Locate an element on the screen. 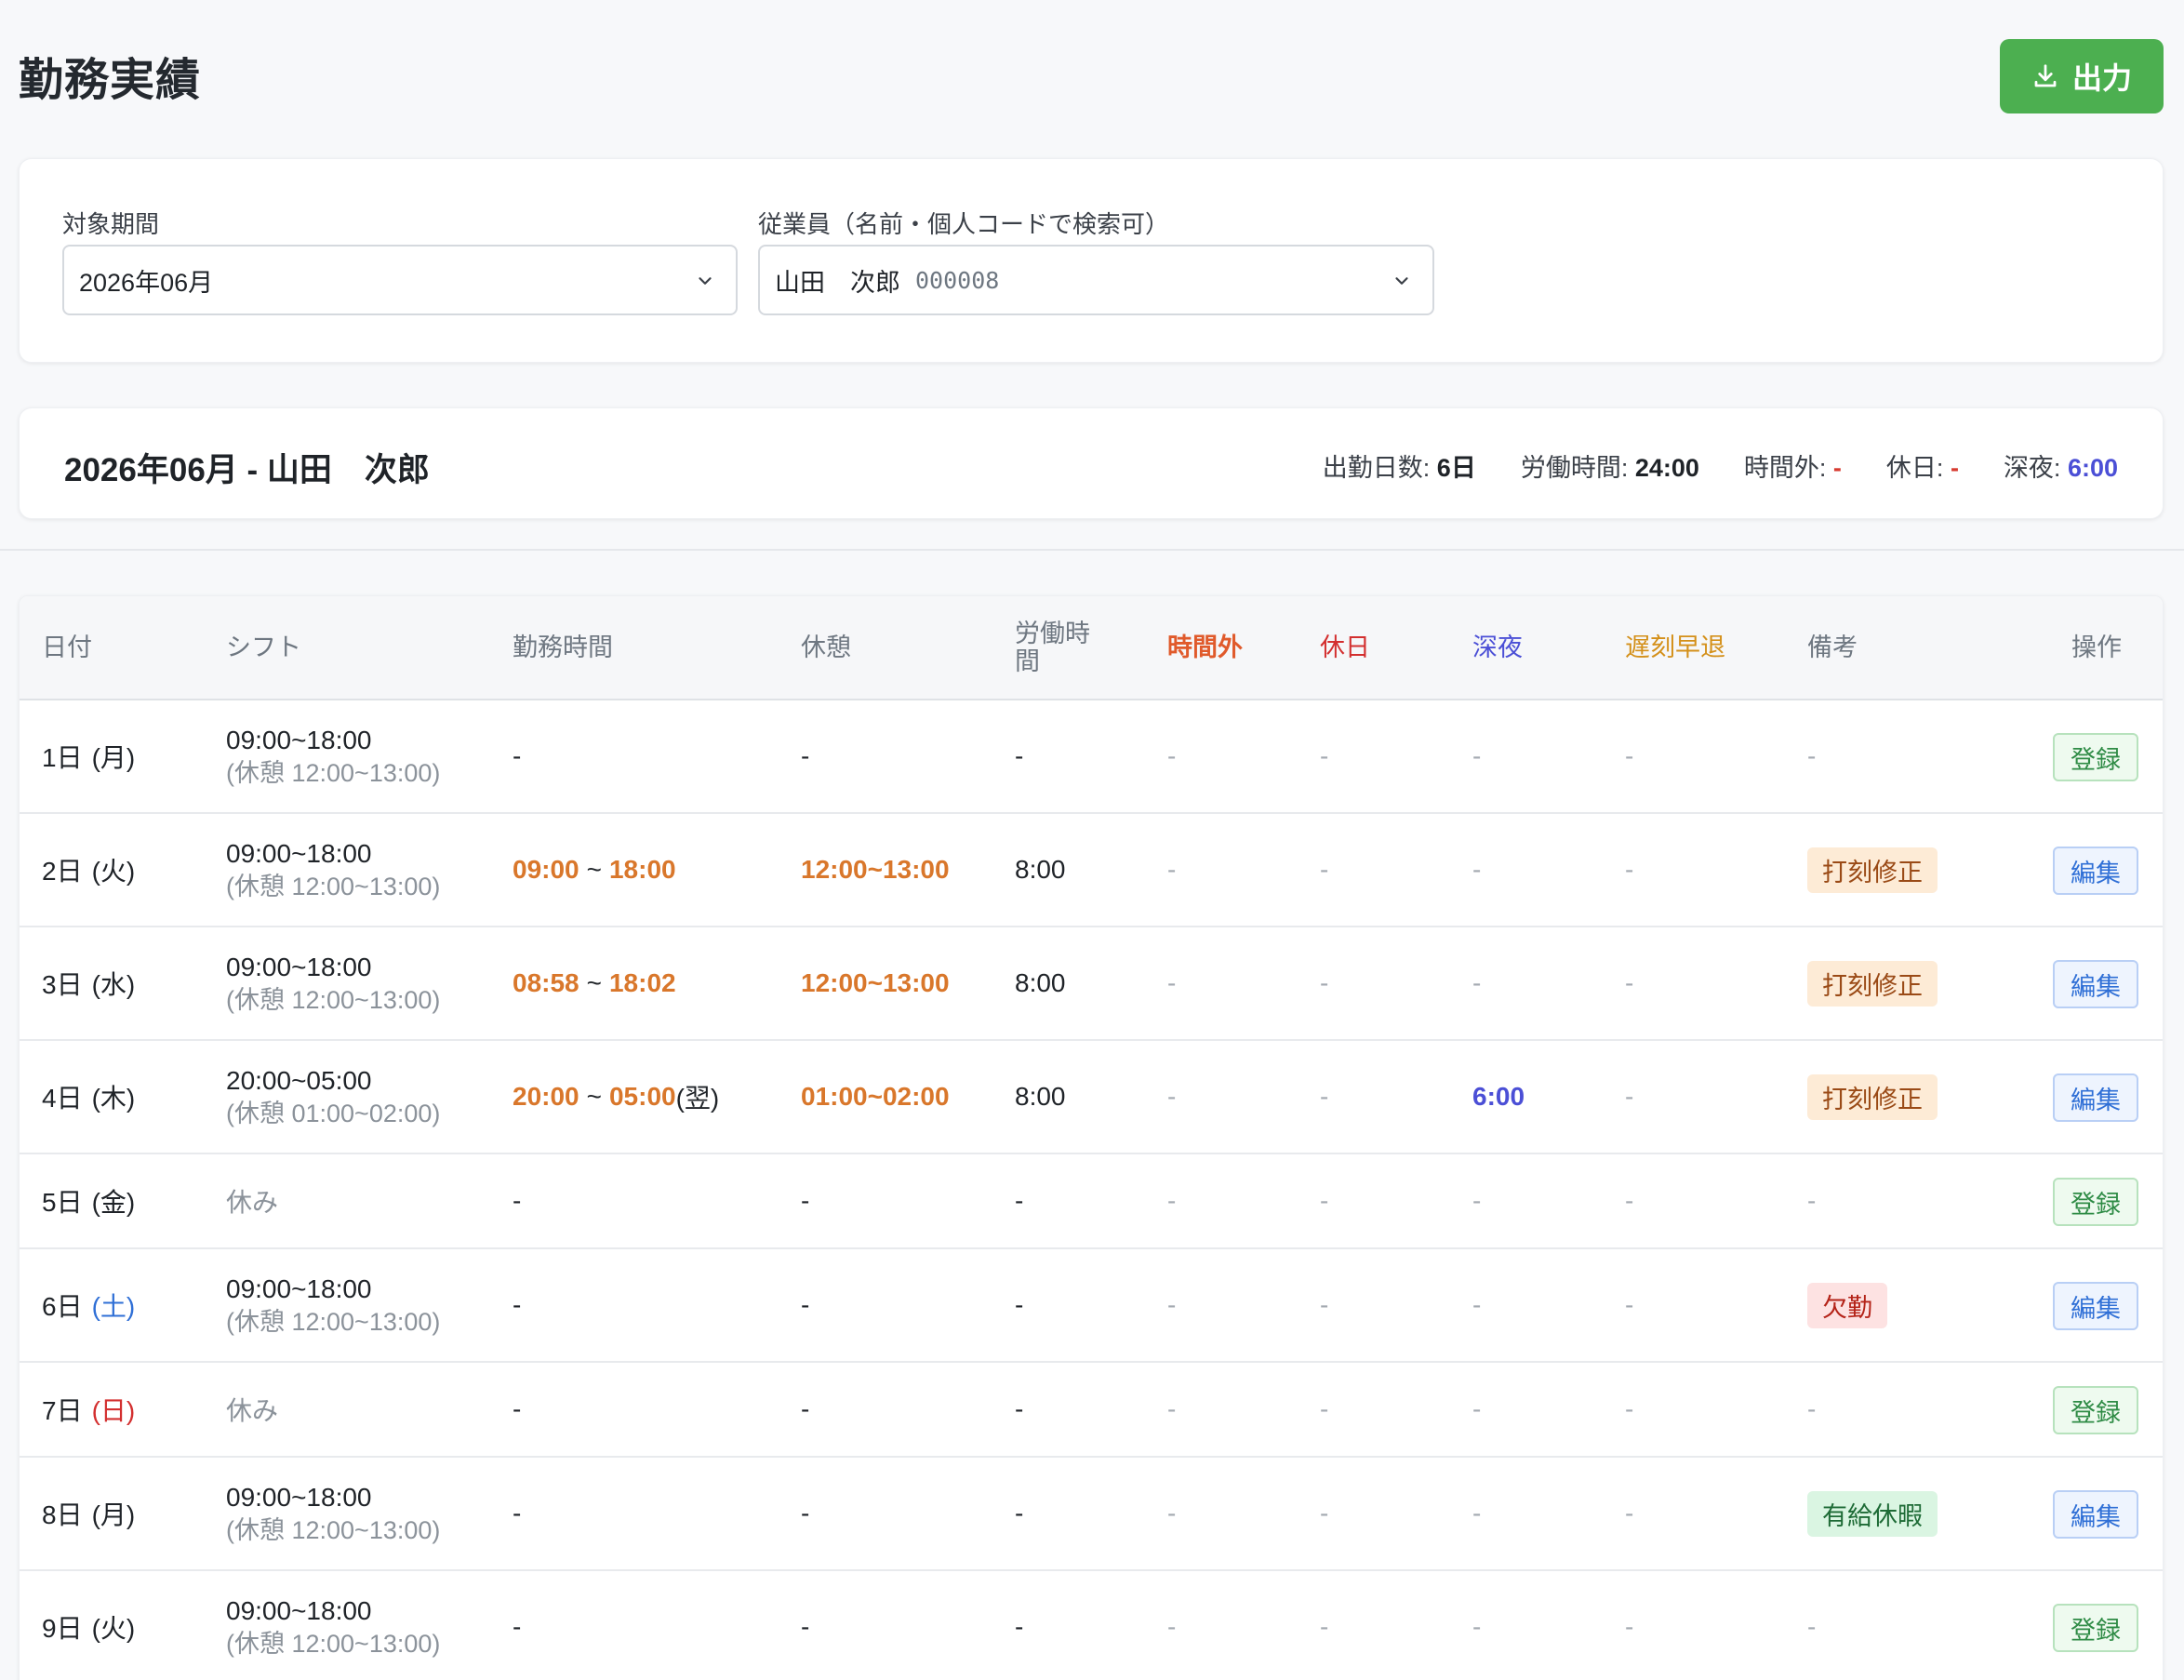 This screenshot has height=1680, width=2184. break-value: 01:00~02:00 is located at coordinates (875, 1096).